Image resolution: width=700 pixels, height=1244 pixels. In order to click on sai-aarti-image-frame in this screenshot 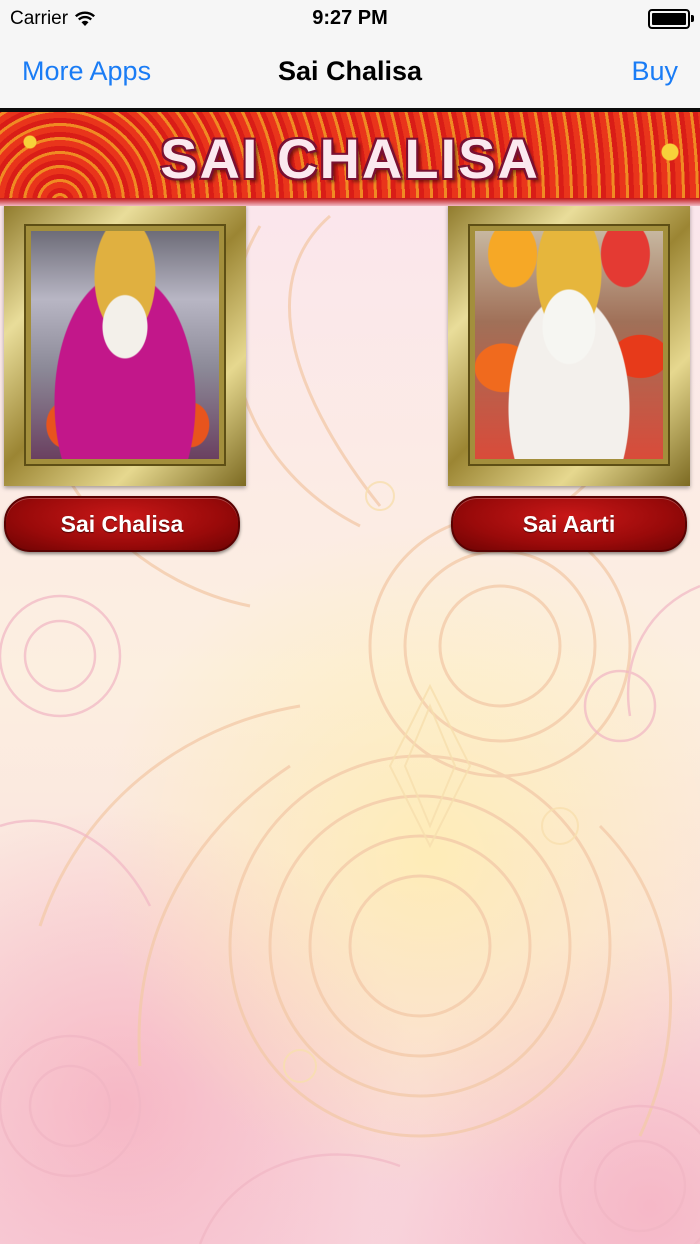, I will do `click(569, 346)`.